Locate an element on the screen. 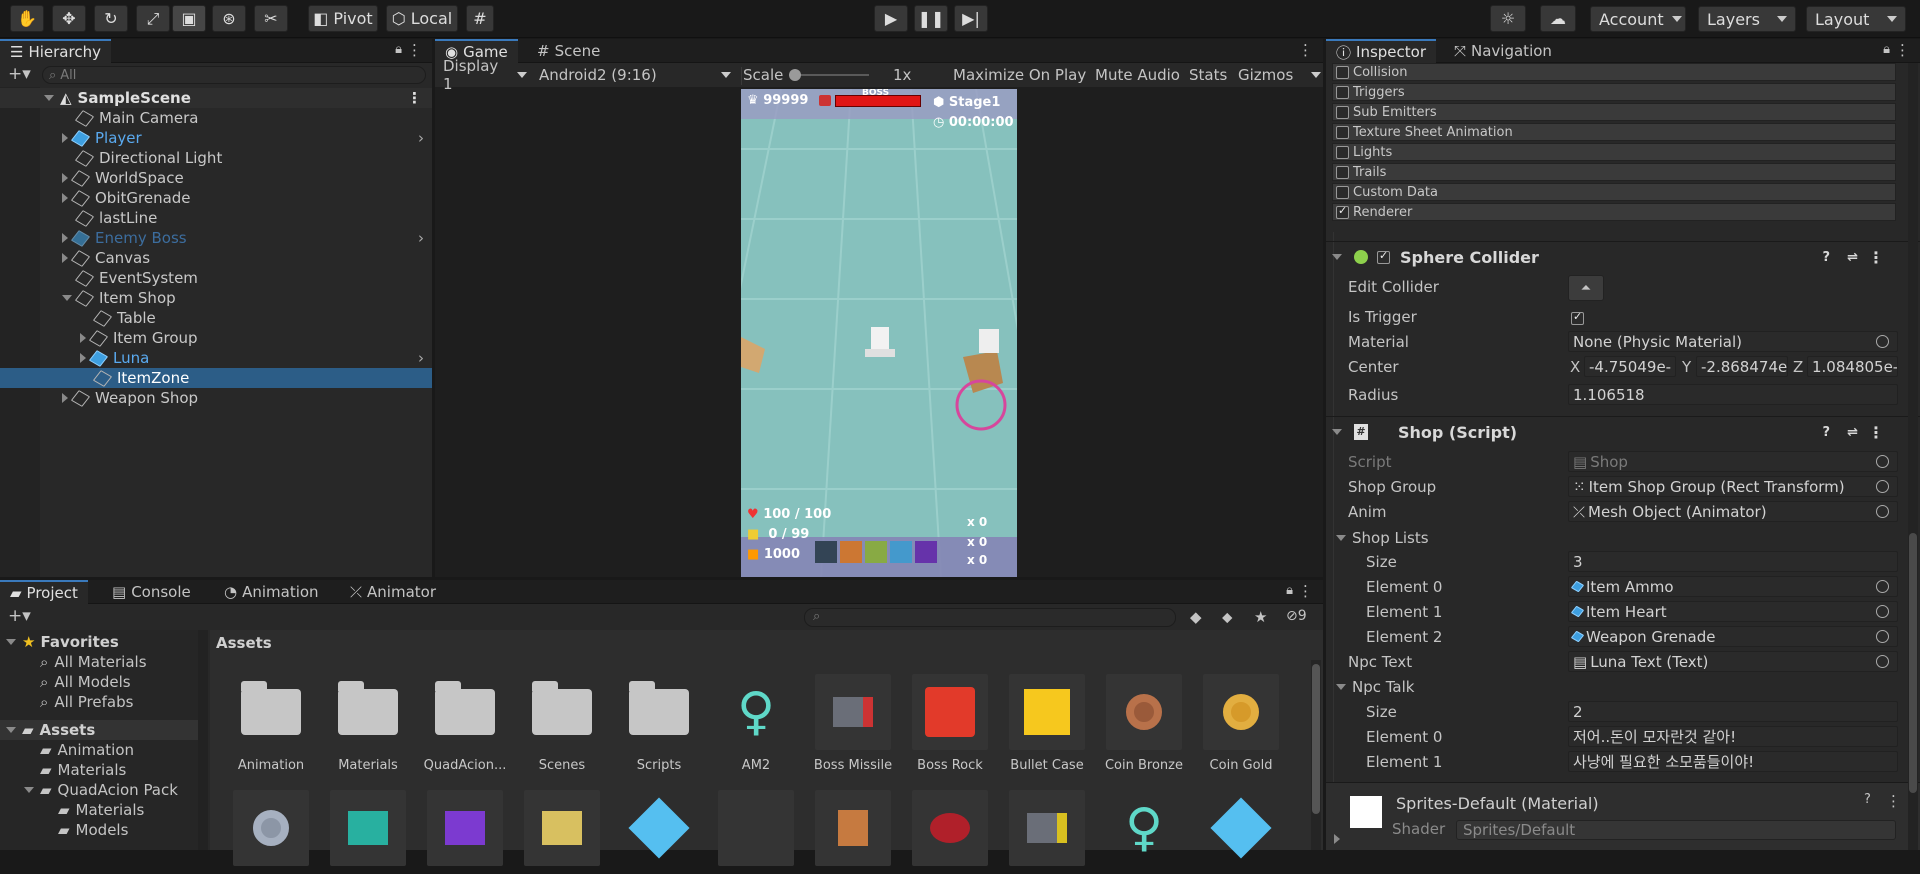 The image size is (1920, 874). help-icon: ? is located at coordinates (1826, 432).